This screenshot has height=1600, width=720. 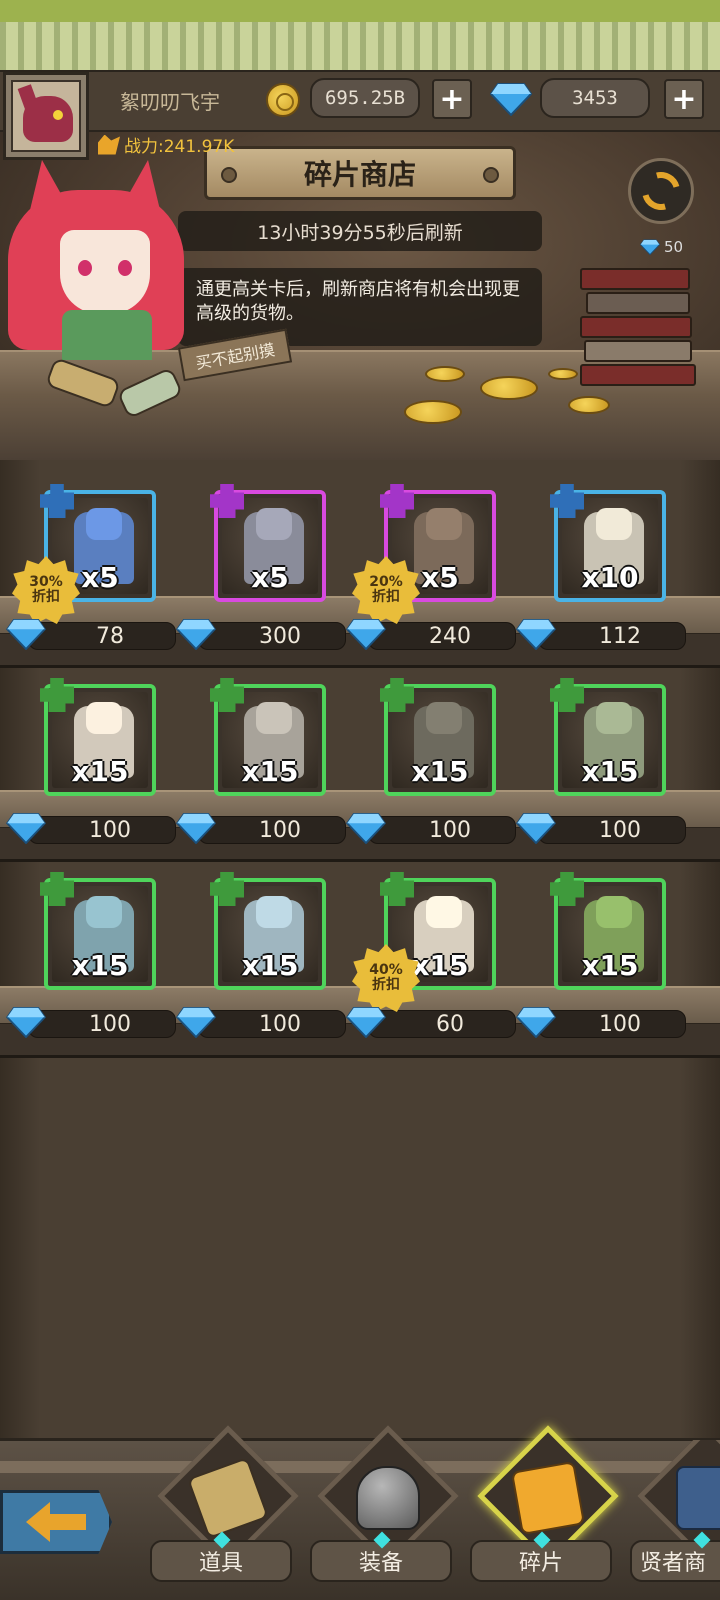 I want to click on add-gems-button: +, so click(x=684, y=99).